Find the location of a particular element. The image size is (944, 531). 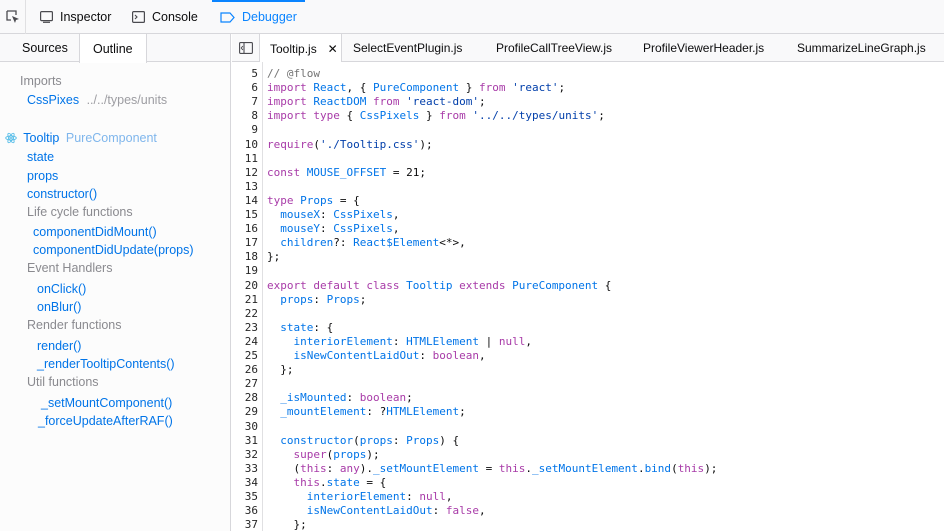

code-line: mouseY: CssPixels, is located at coordinates (340, 229).